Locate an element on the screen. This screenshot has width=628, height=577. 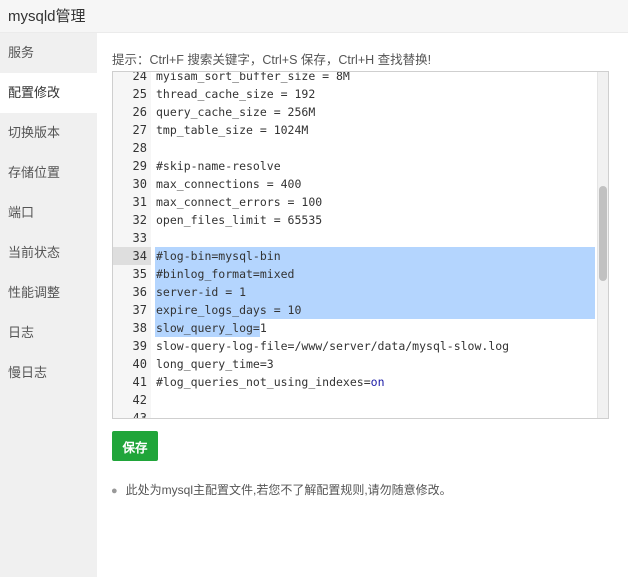
editor-line: 34 #log-bin=mysql-bin is located at coordinates (360, 256).